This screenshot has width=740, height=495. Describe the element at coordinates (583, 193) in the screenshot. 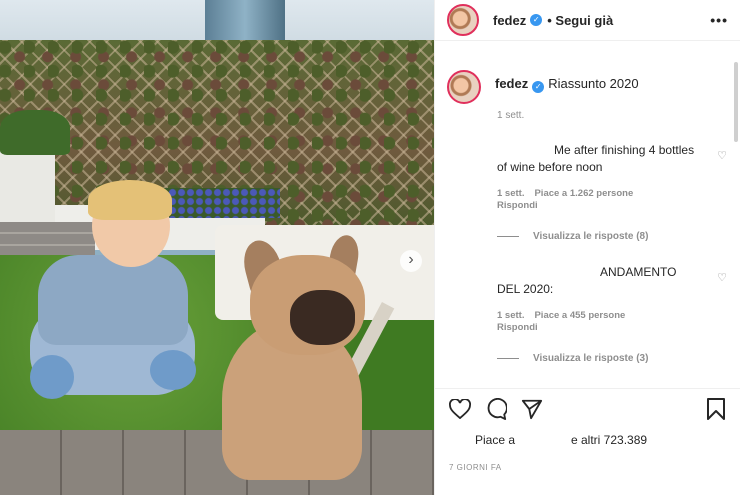

I see `comment-likes: Piace a 1.262 persone` at that location.